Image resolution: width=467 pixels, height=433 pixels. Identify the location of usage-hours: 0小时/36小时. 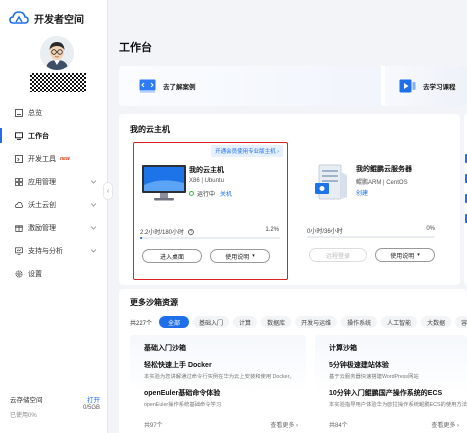
(325, 230).